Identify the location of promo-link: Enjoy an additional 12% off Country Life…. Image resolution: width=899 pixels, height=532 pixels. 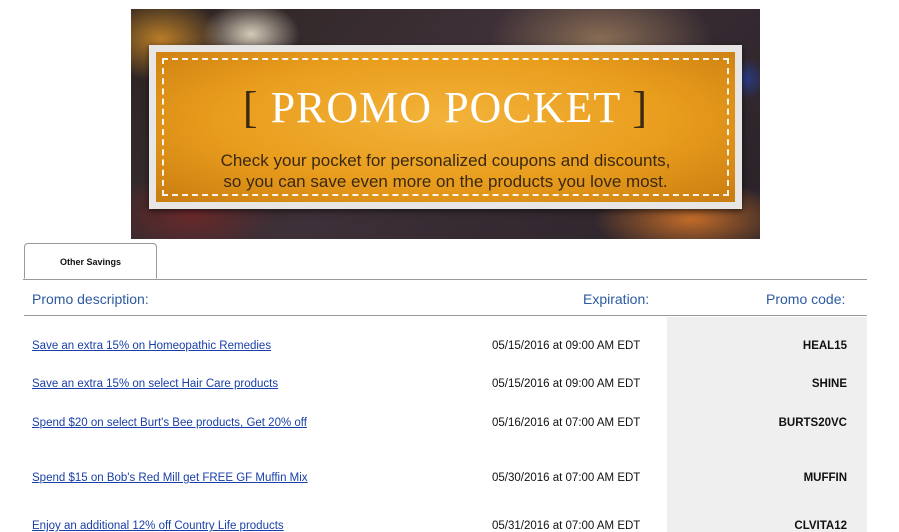
(172, 526).